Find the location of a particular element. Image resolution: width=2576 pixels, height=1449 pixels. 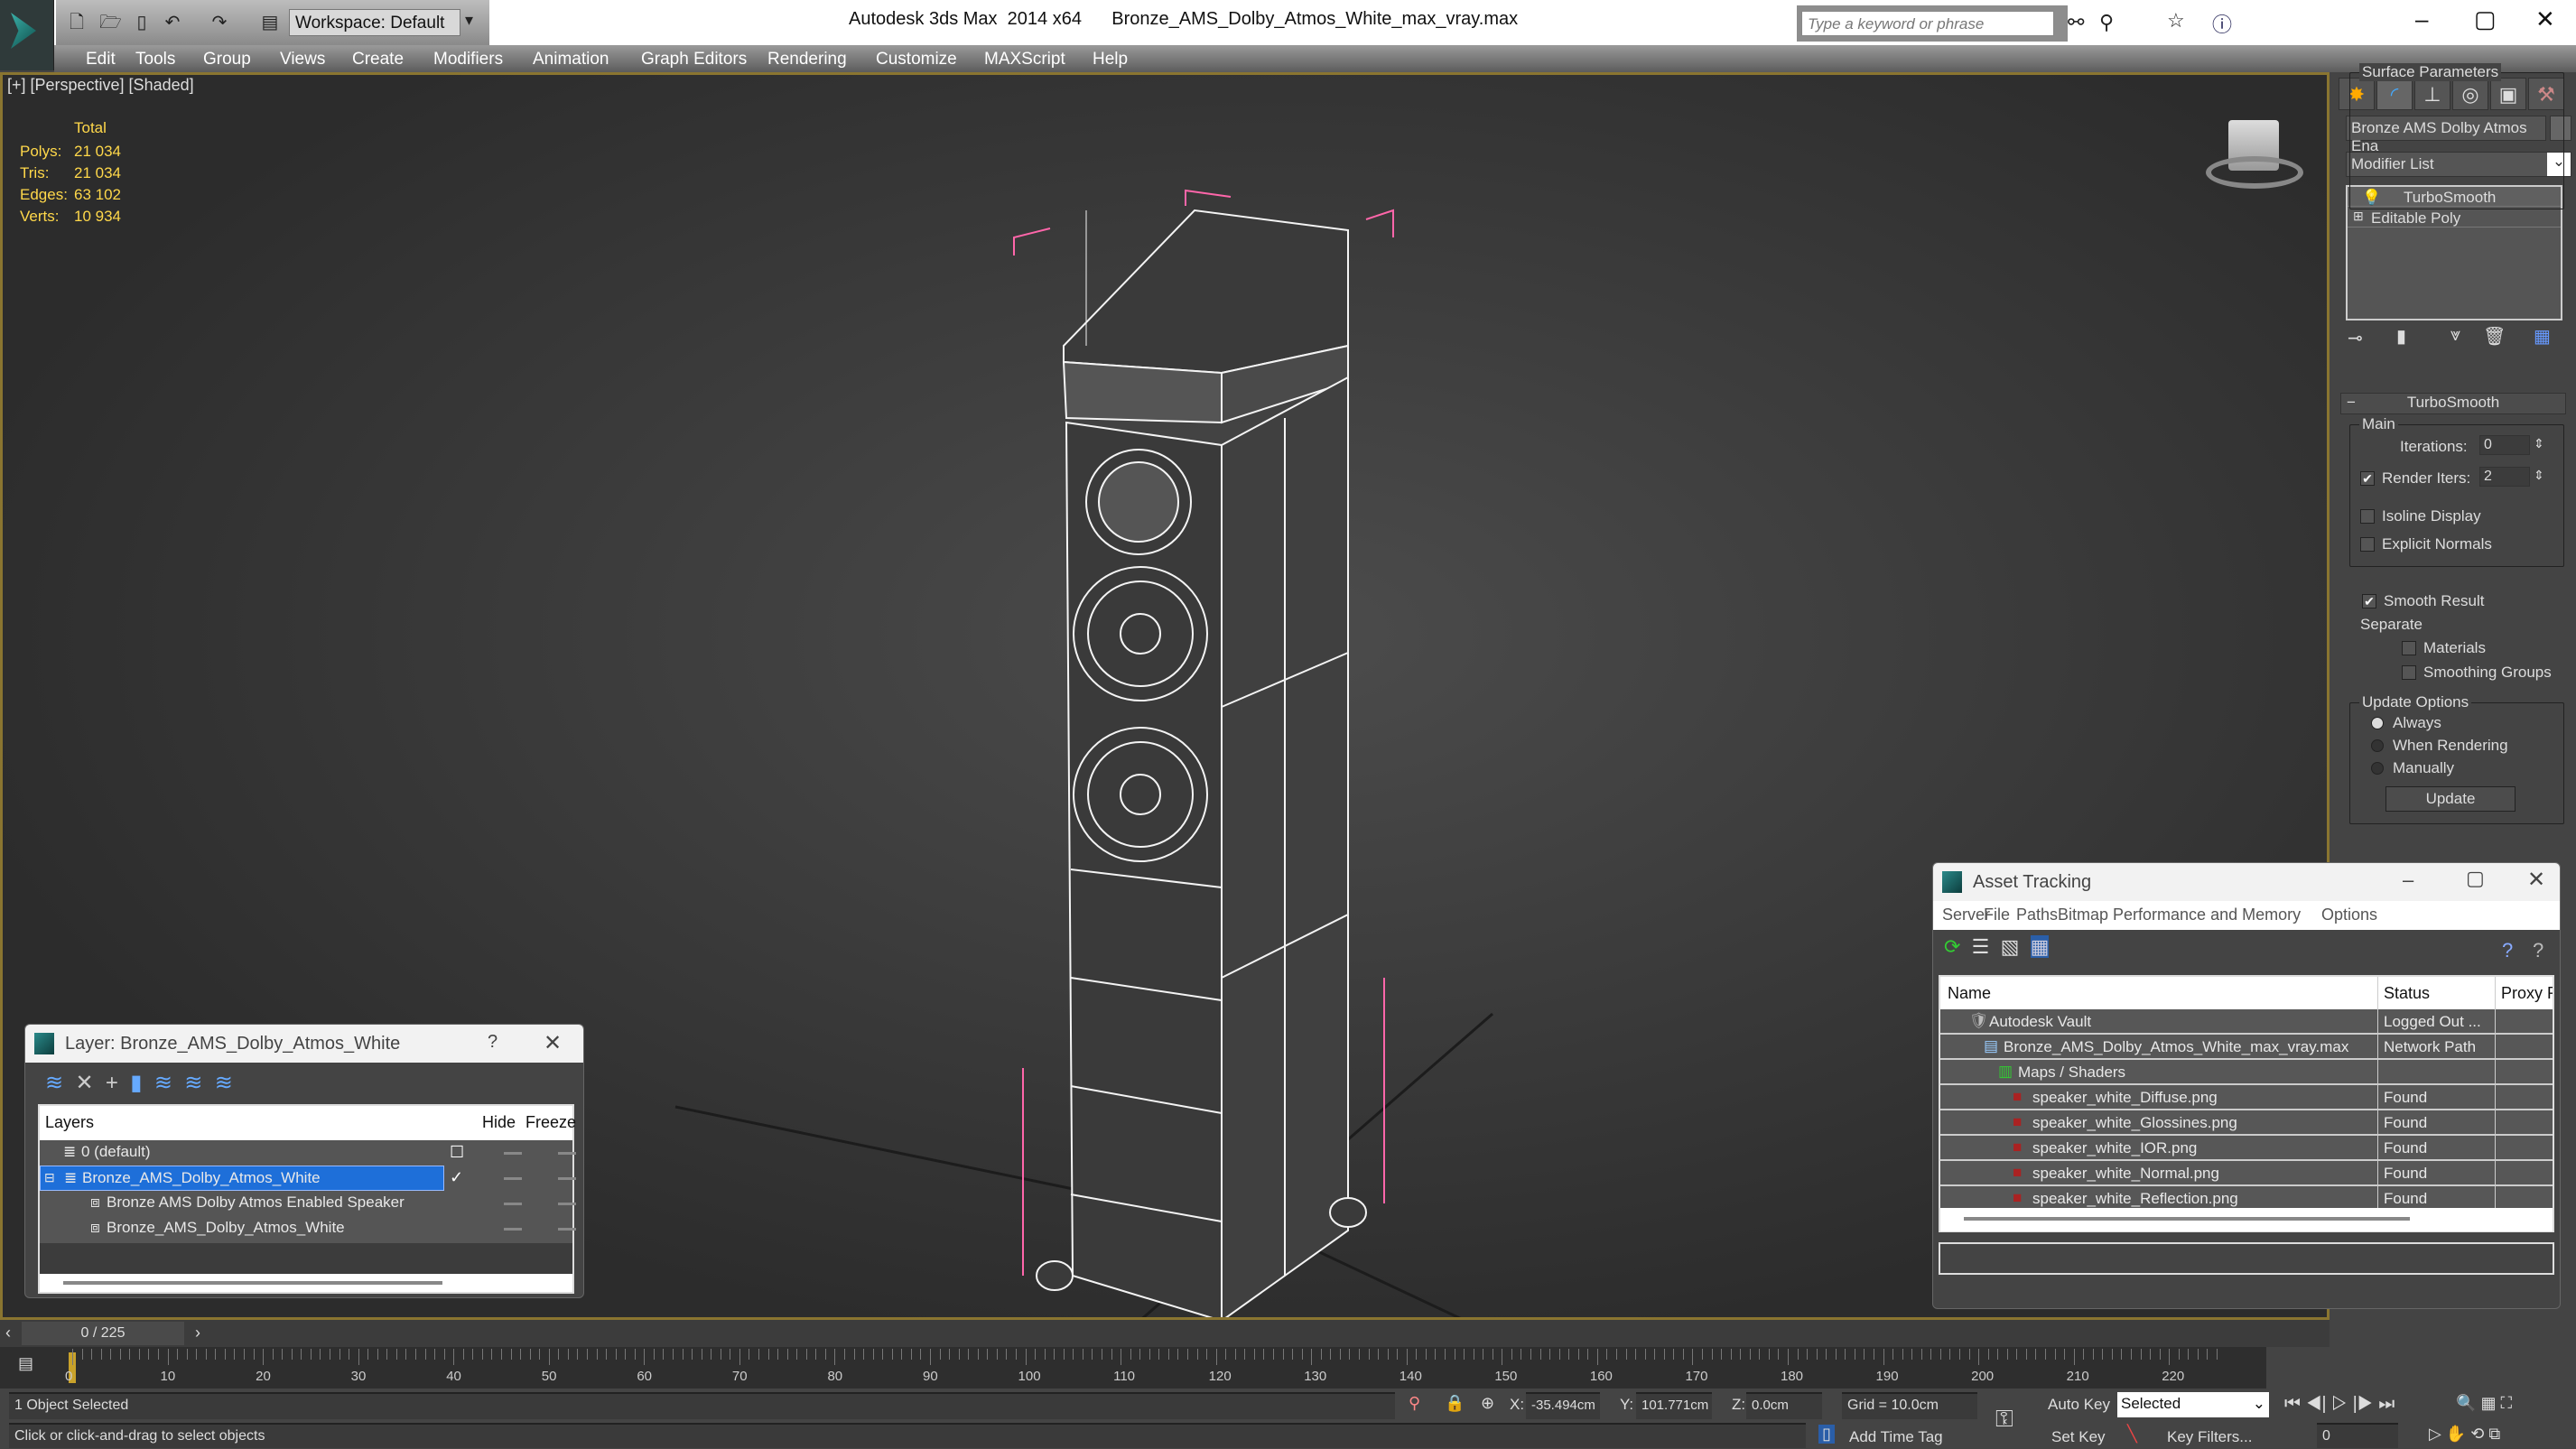

asset-row: ■ speaker_white_Glossines.png Found is located at coordinates (2246, 1123).